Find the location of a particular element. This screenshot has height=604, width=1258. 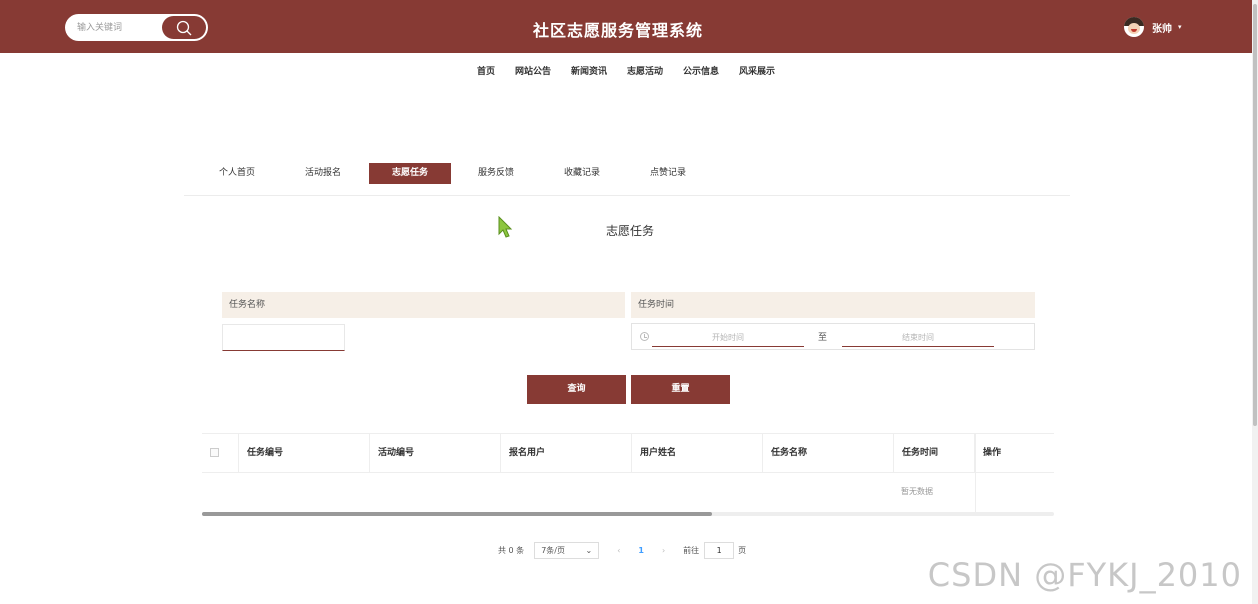

page-title-text: 志愿任务 is located at coordinates (629, 231).